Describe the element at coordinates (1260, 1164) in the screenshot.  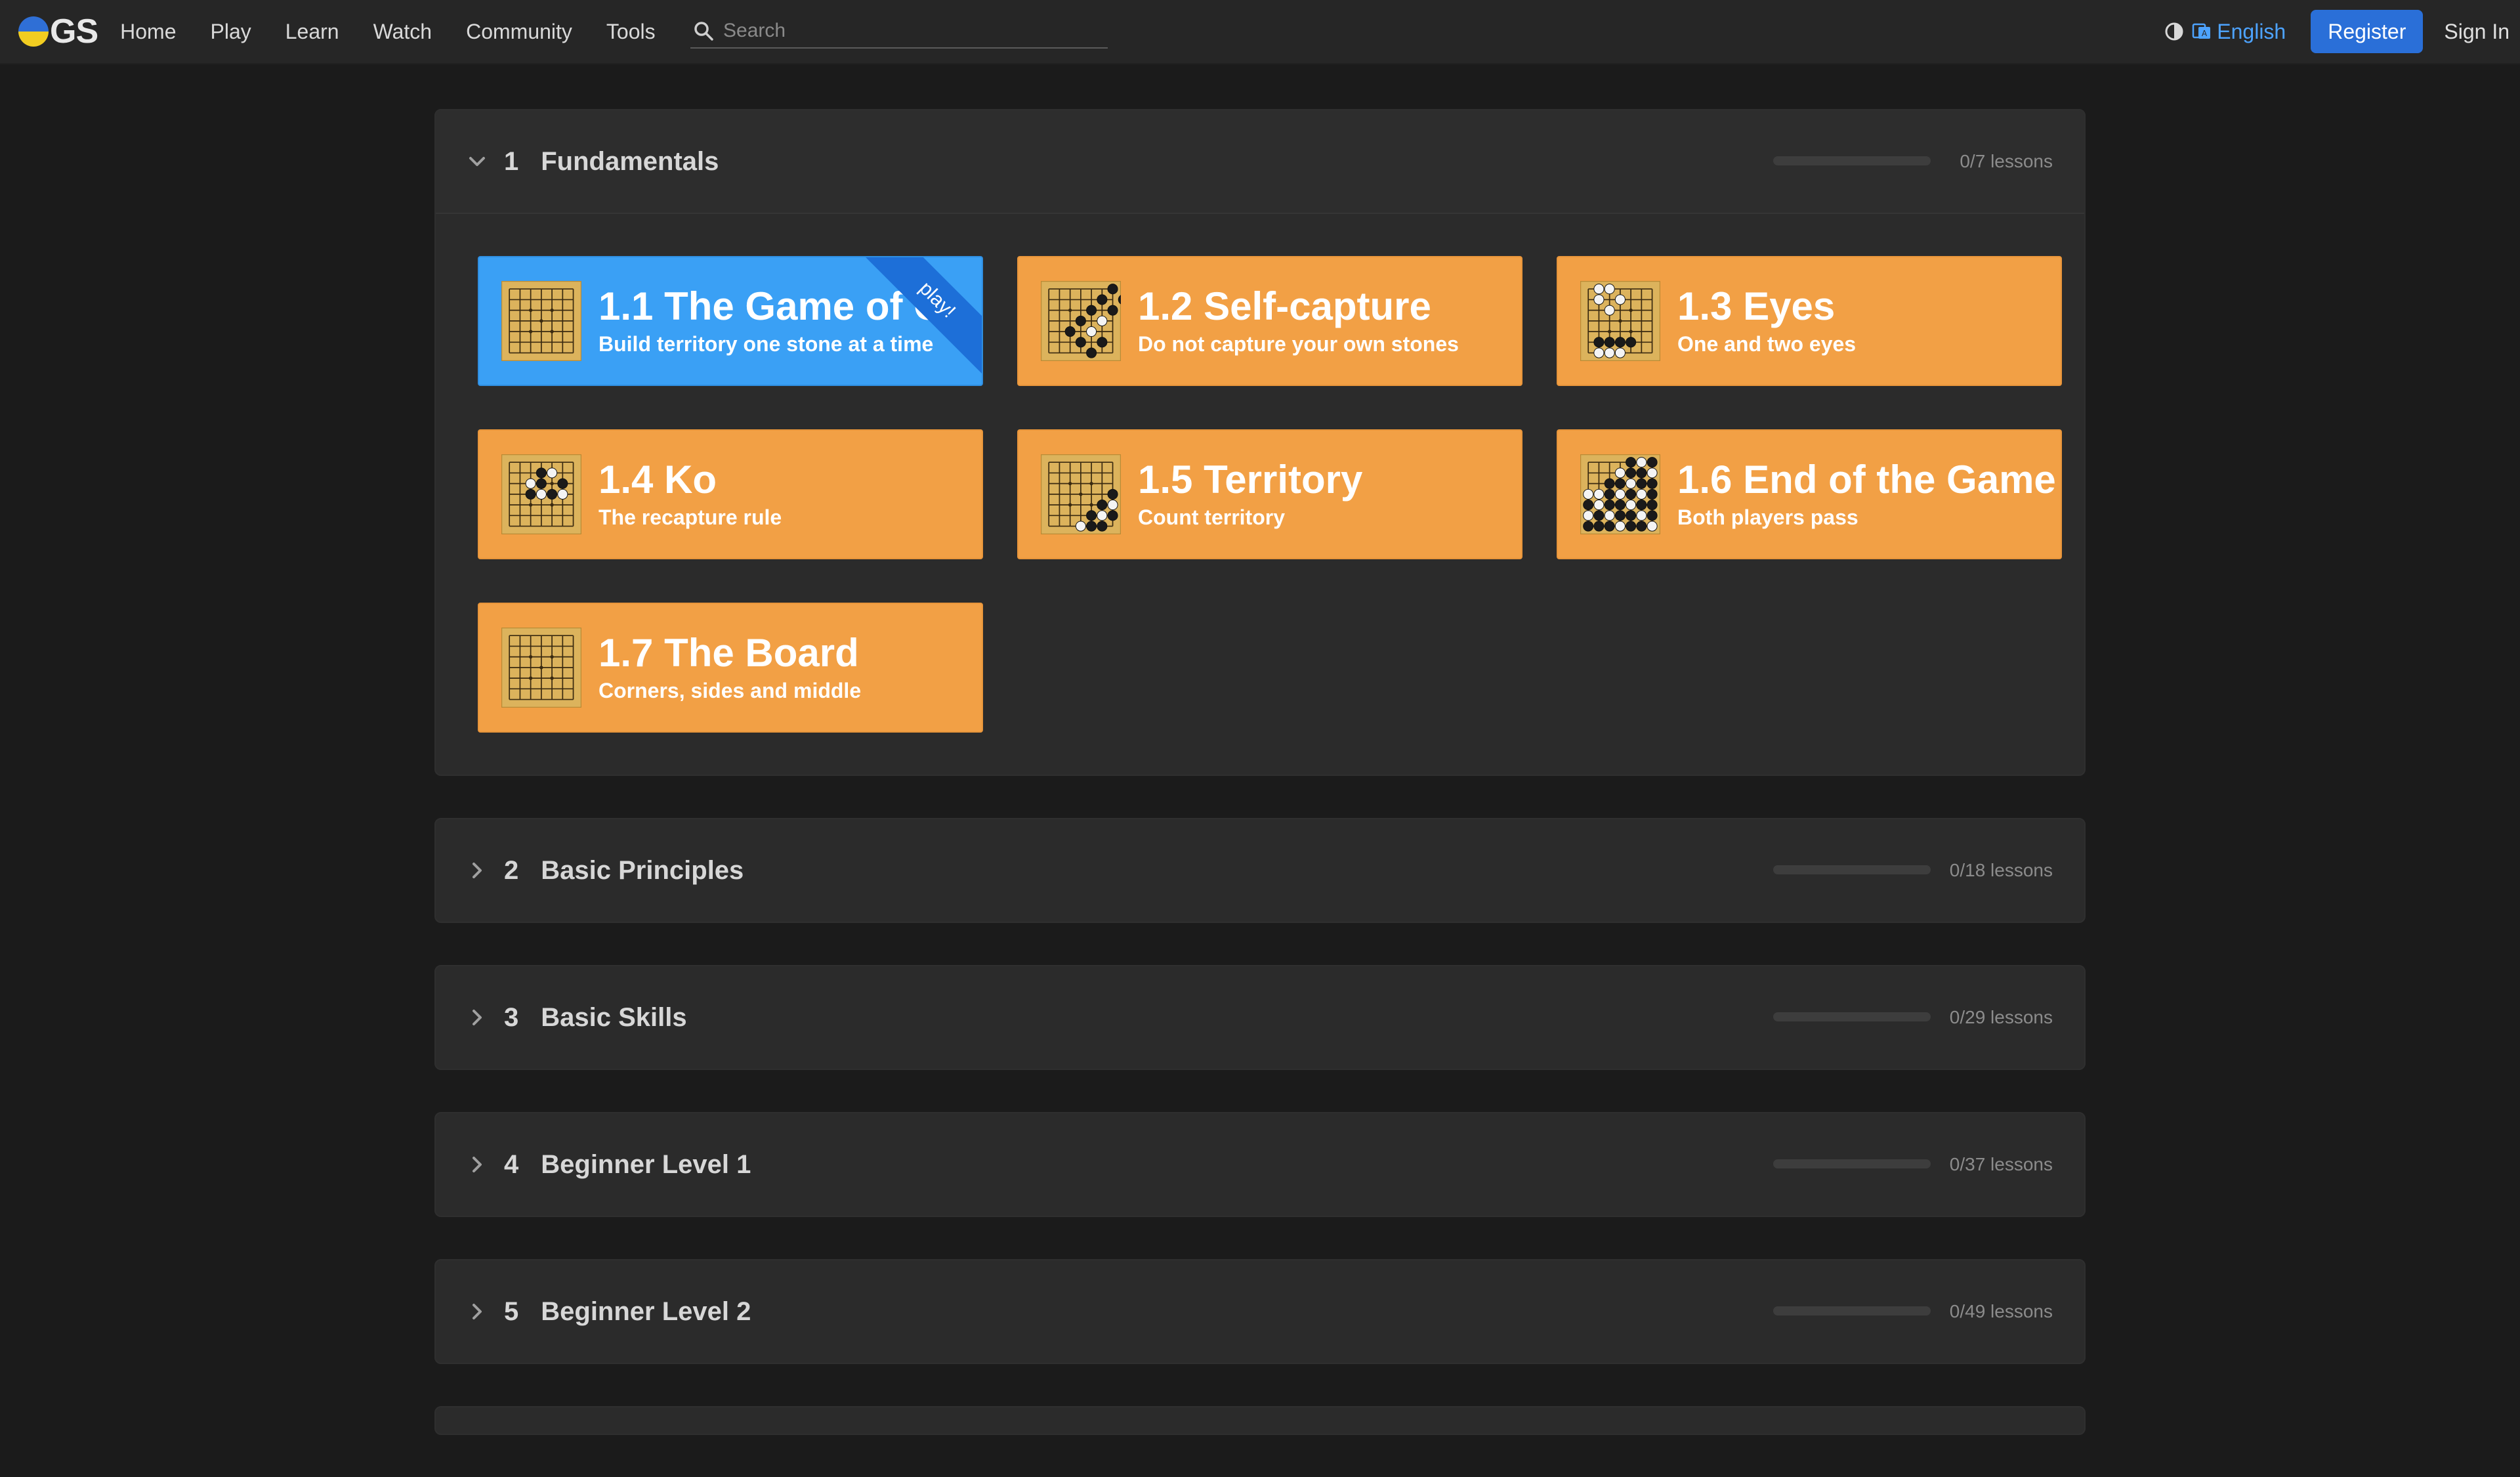
I see `section-header: 4 Beginner Level 1 0/37 lessons` at that location.